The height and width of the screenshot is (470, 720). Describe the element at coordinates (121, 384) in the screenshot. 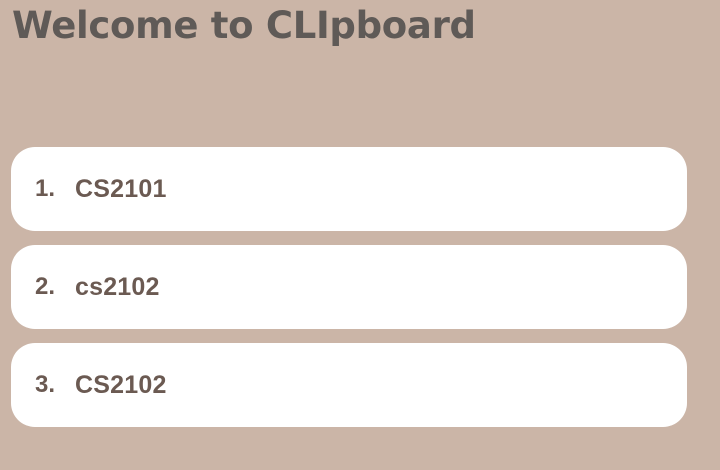

I see `course-name: CS2102` at that location.